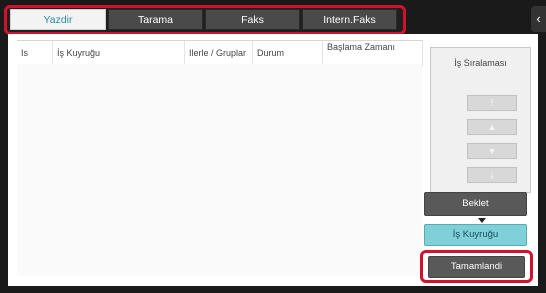 This screenshot has height=293, width=546. What do you see at coordinates (35, 53) in the screenshot?
I see `column-header-job-number: Is` at bounding box center [35, 53].